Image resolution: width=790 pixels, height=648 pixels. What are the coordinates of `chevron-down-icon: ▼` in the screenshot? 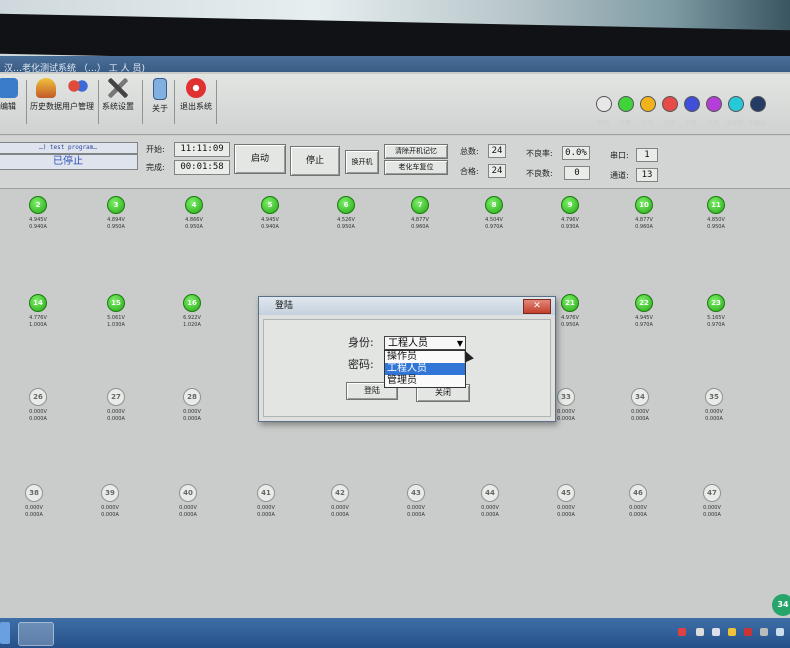 It's located at (459, 343).